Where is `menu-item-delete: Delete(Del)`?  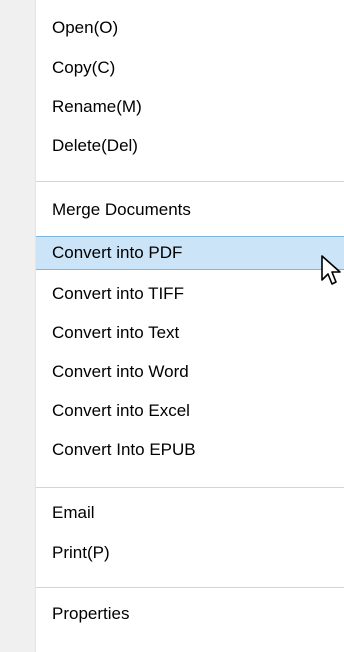
menu-item-delete: Delete(Del) is located at coordinates (190, 146).